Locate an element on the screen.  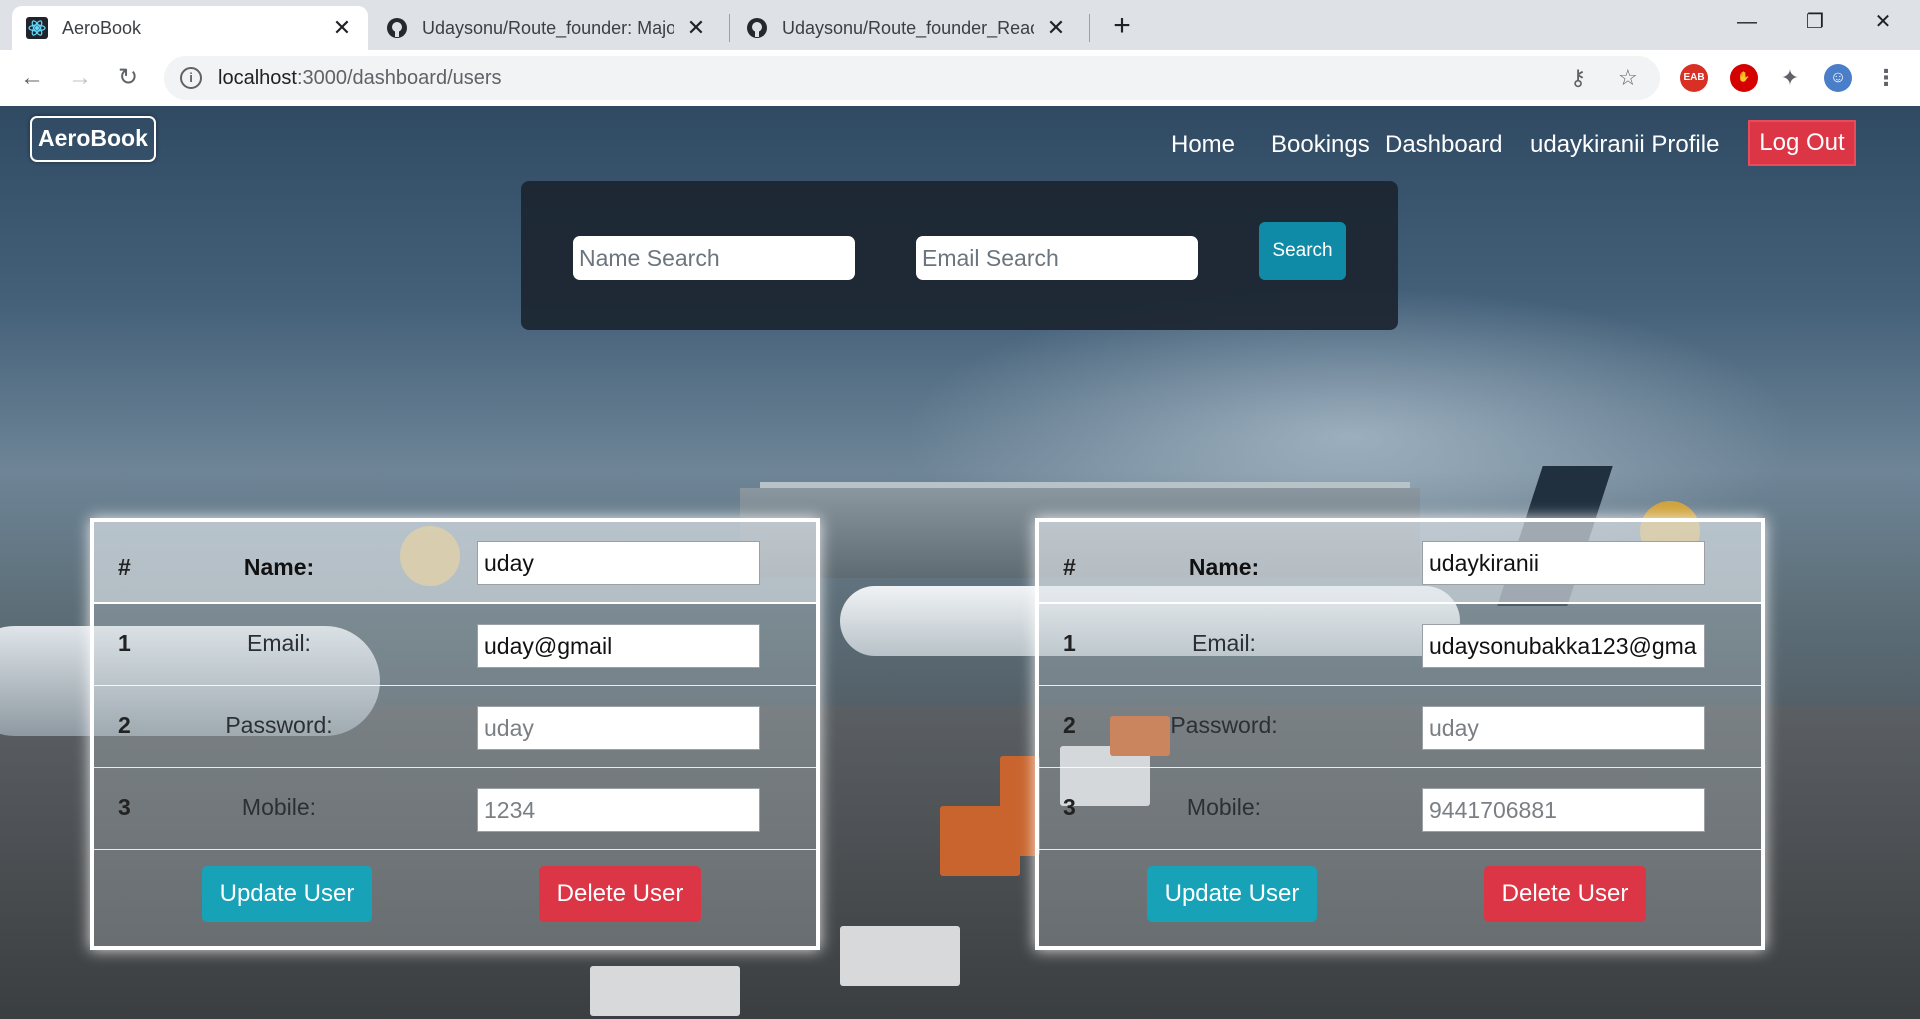
back-arrow-icon: ← is located at coordinates (32, 78).